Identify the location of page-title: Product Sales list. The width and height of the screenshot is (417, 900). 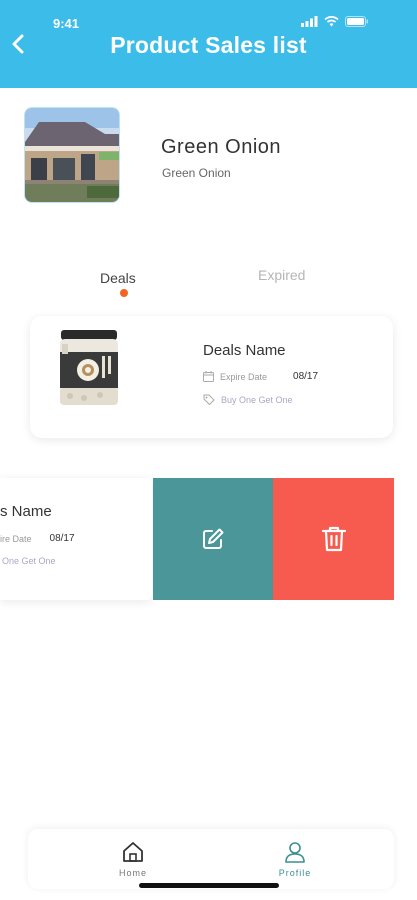
(208, 45).